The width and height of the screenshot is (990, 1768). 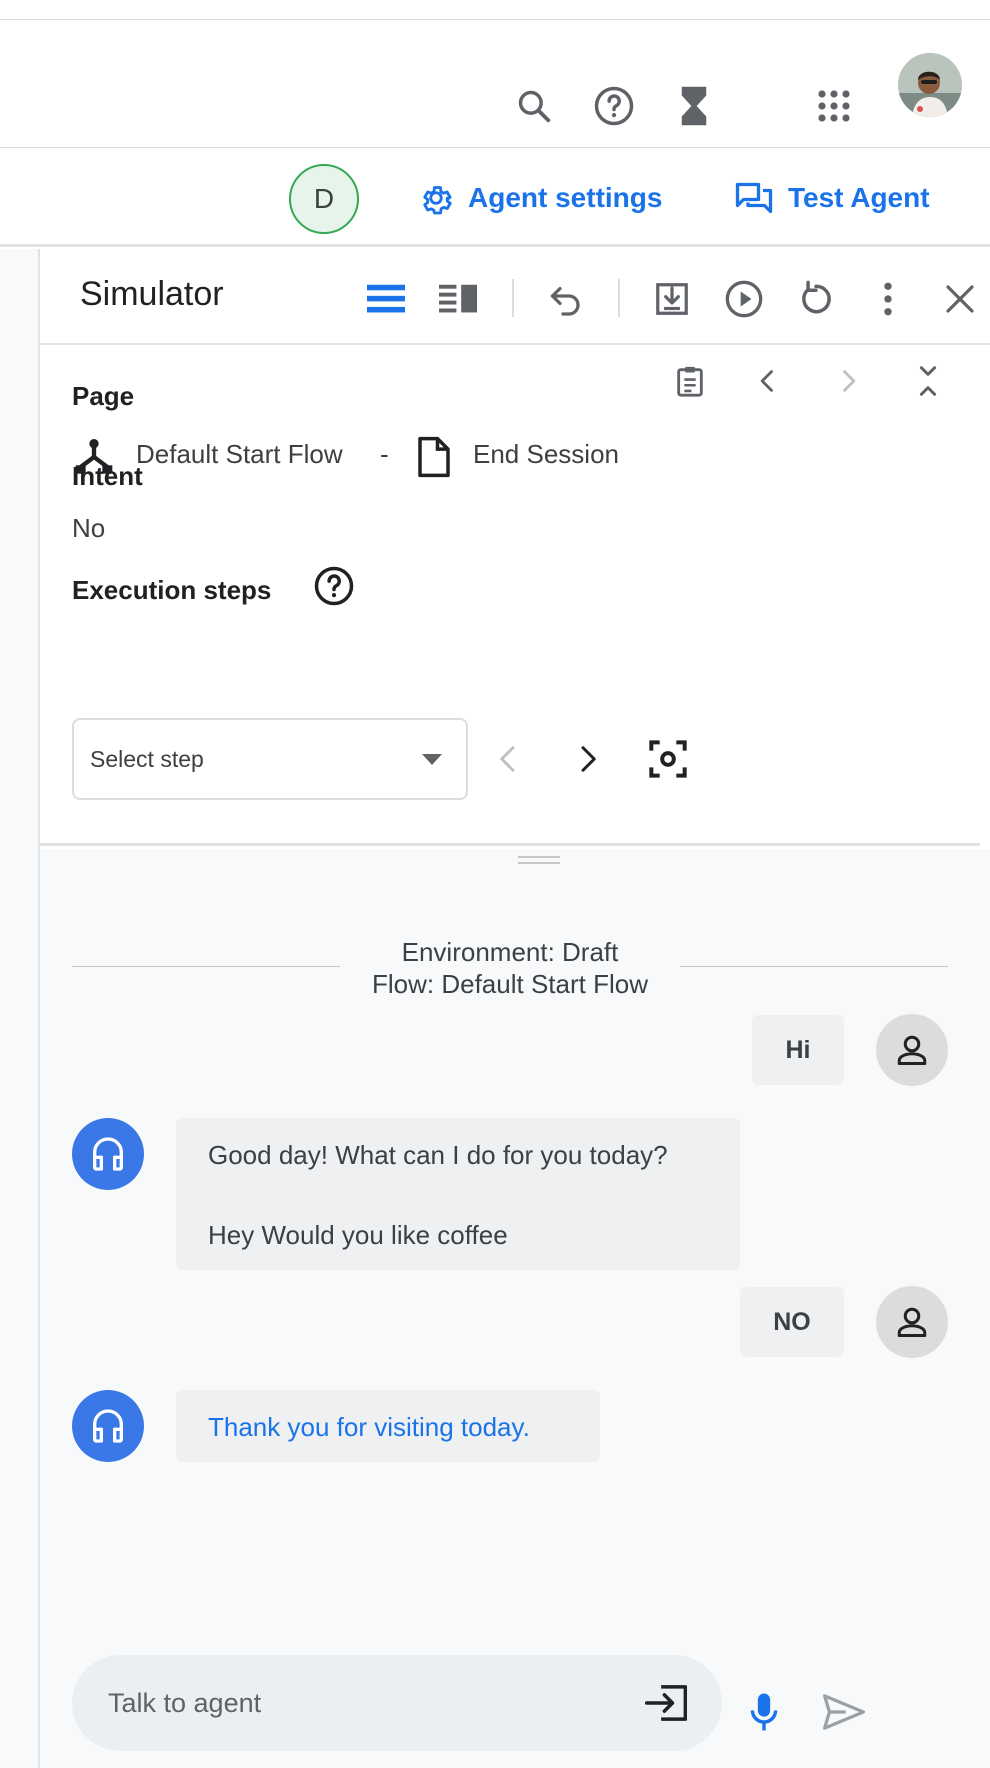 What do you see at coordinates (324, 199) in the screenshot?
I see `user-initial-badge: D` at bounding box center [324, 199].